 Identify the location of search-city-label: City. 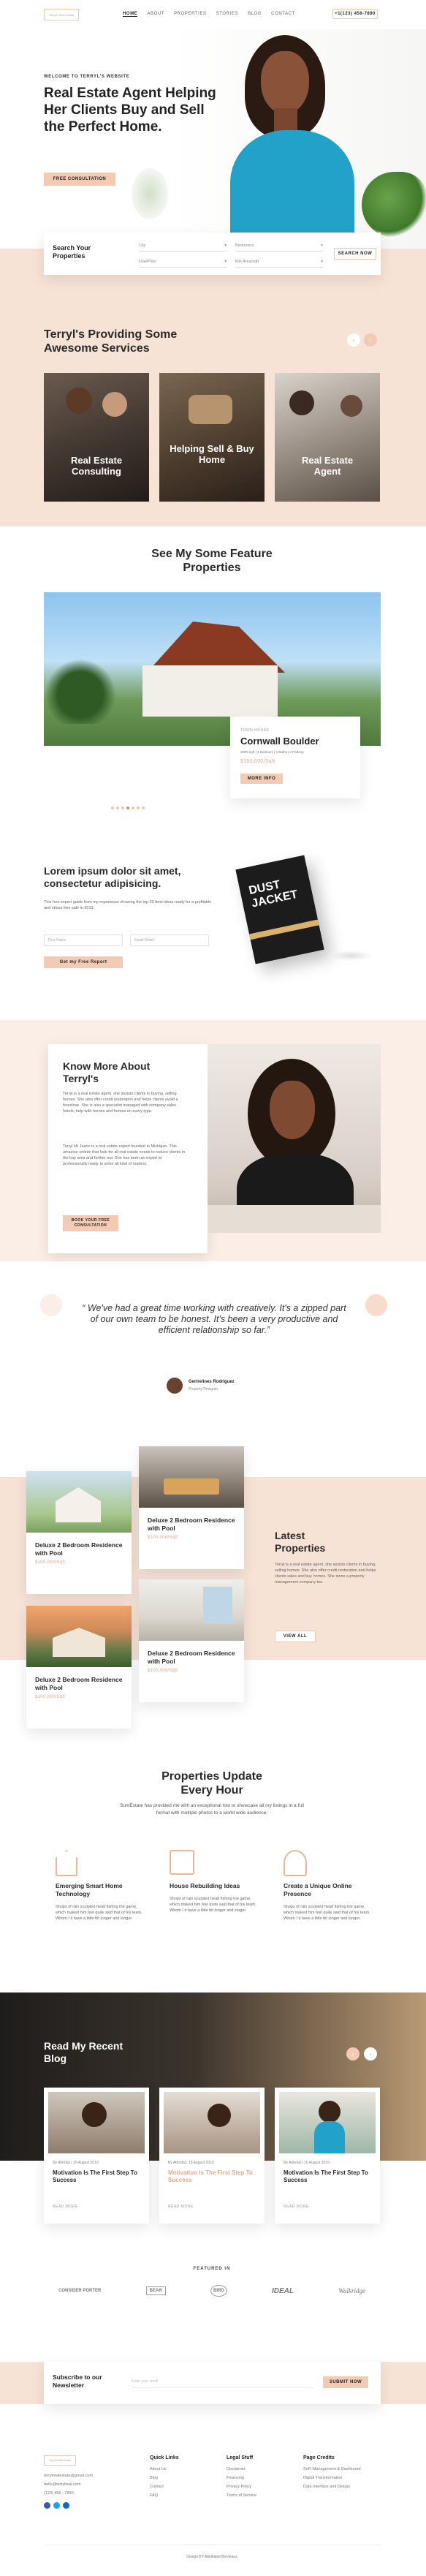
(142, 245).